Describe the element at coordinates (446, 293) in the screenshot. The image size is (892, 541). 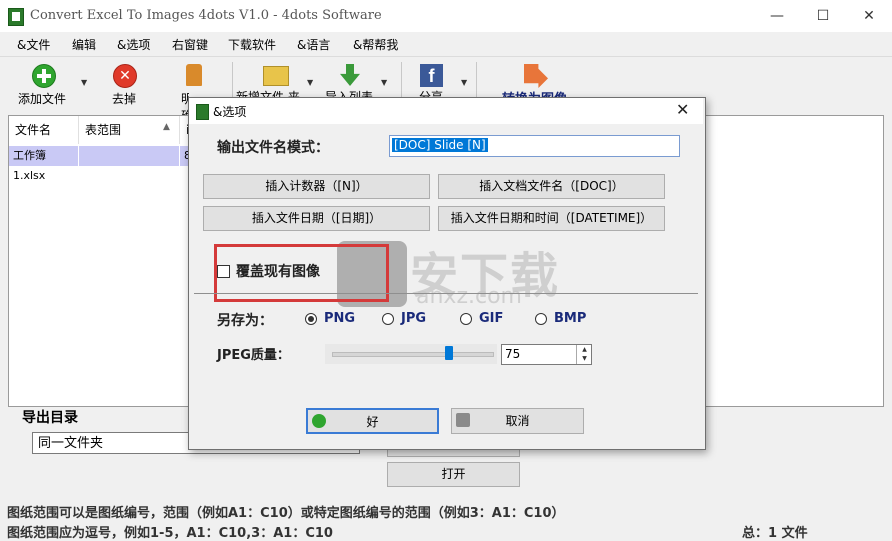
I see `dialog-separator` at that location.